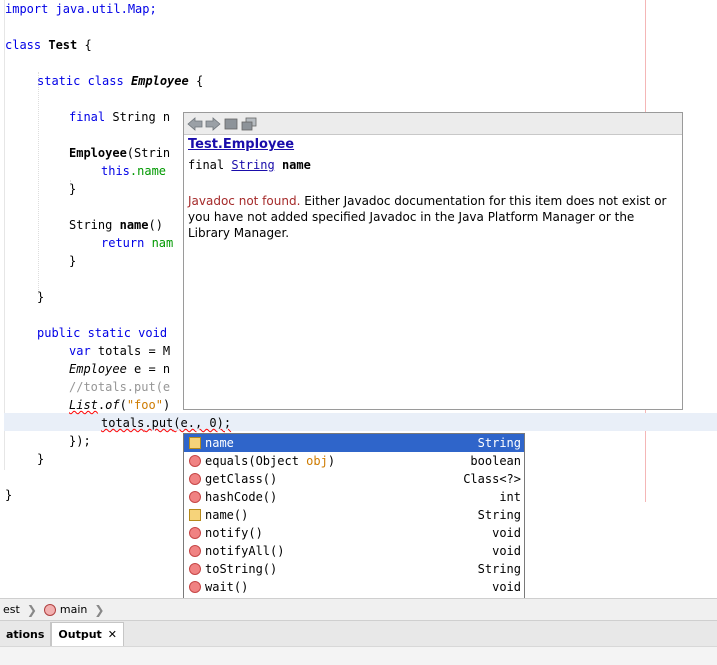  I want to click on code-line-20: }, so click(9, 495).